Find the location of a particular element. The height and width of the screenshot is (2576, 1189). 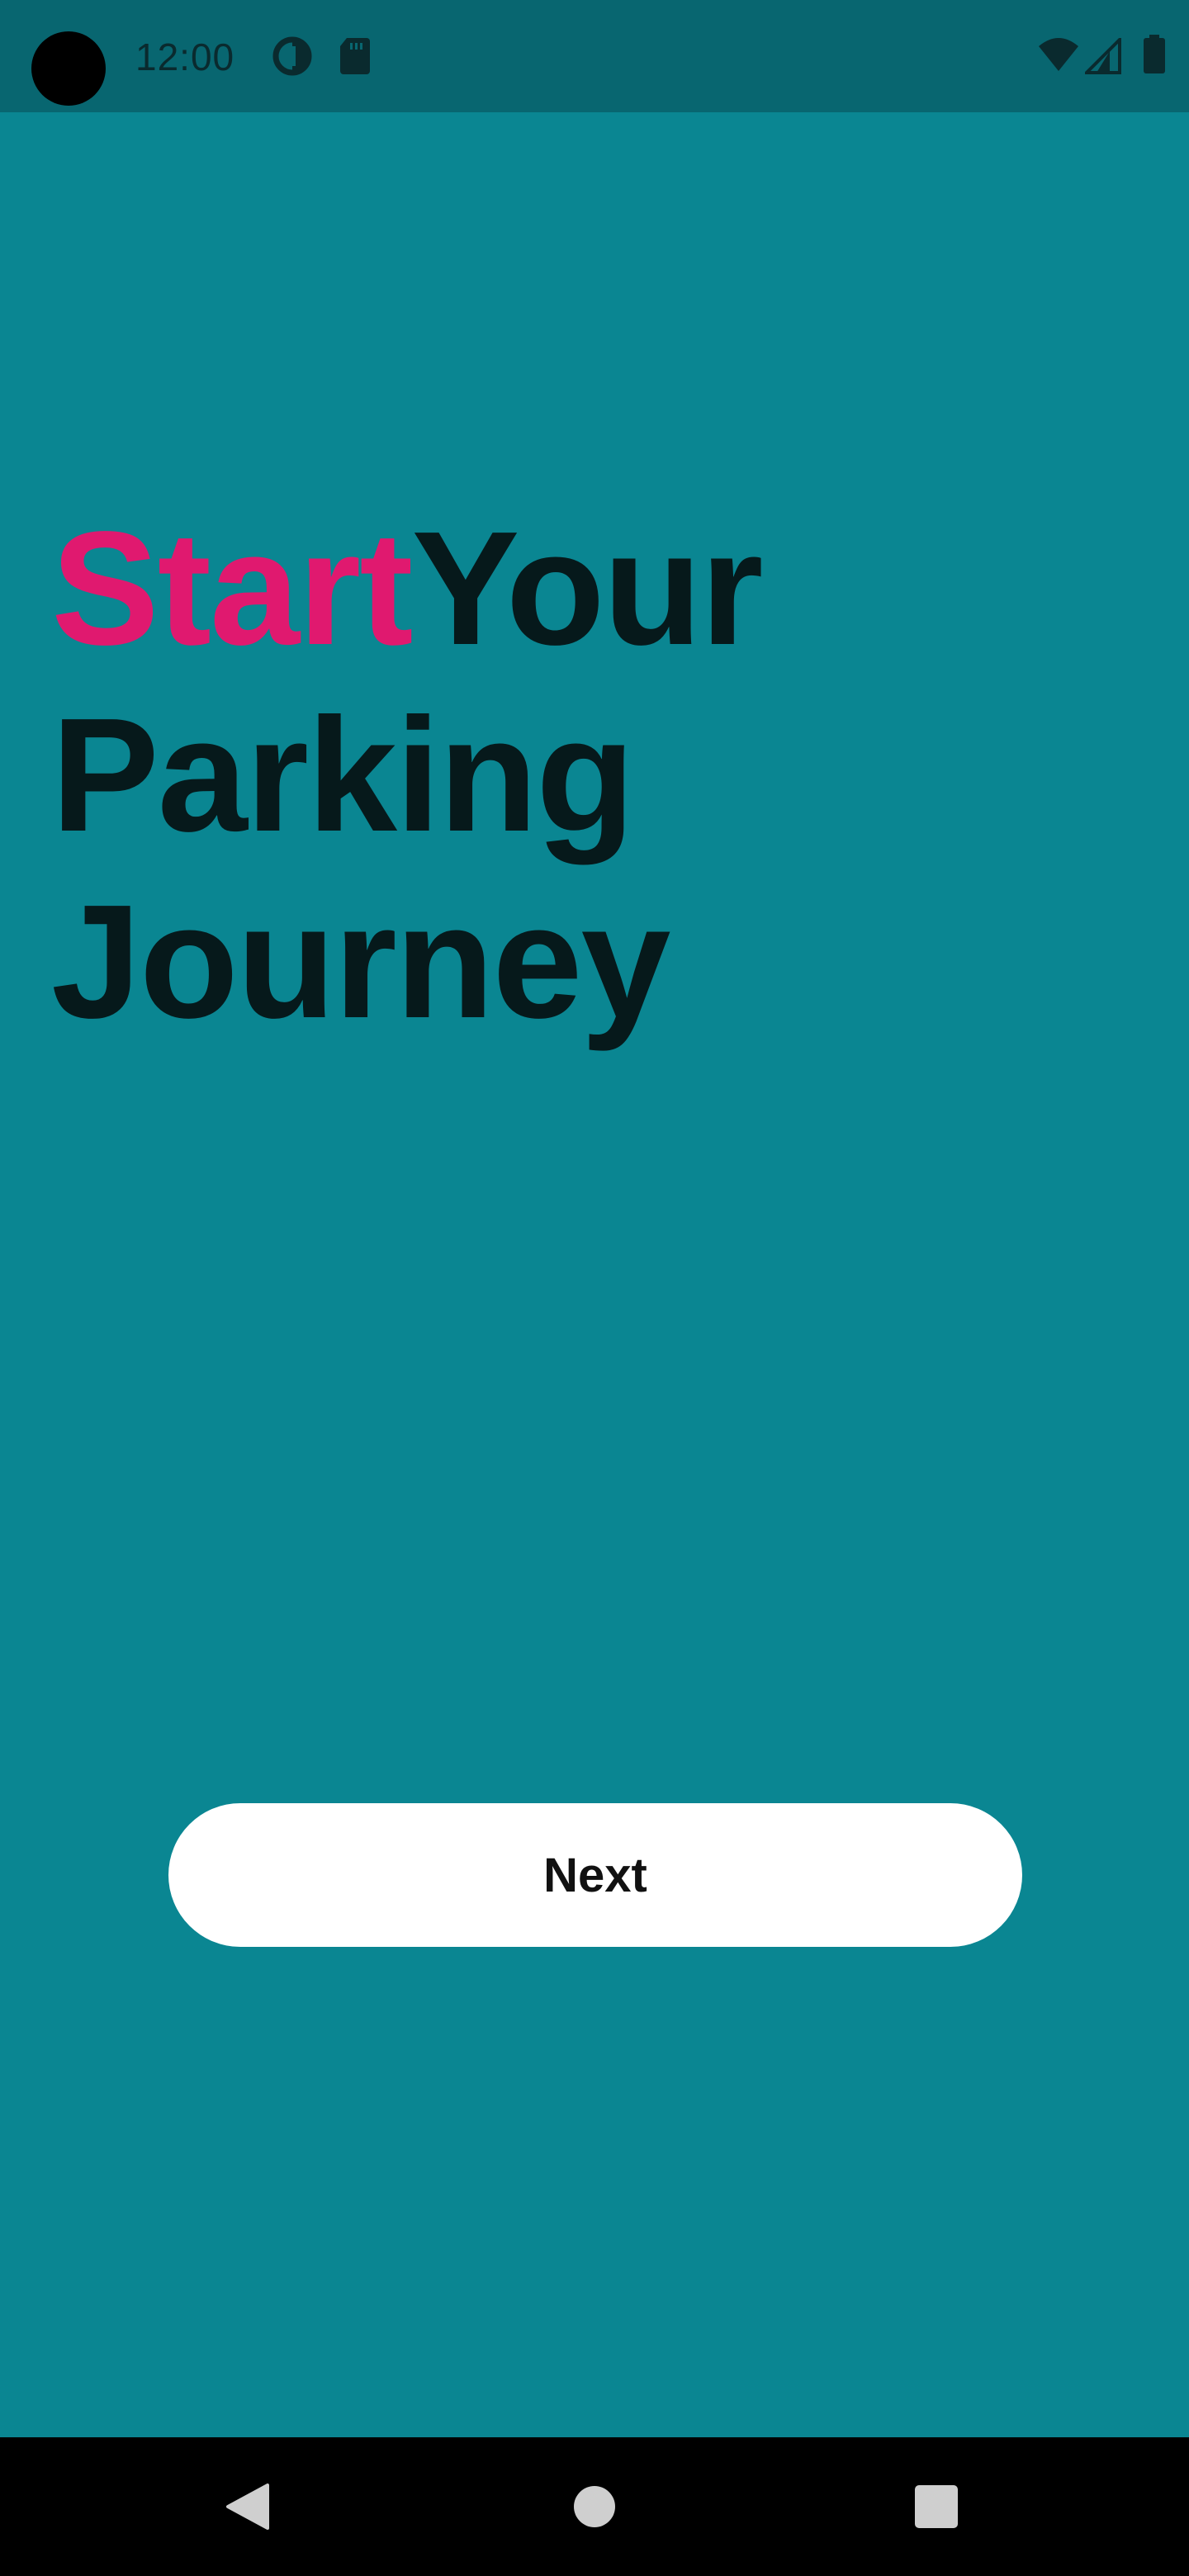

sd-card-icon is located at coordinates (355, 56).